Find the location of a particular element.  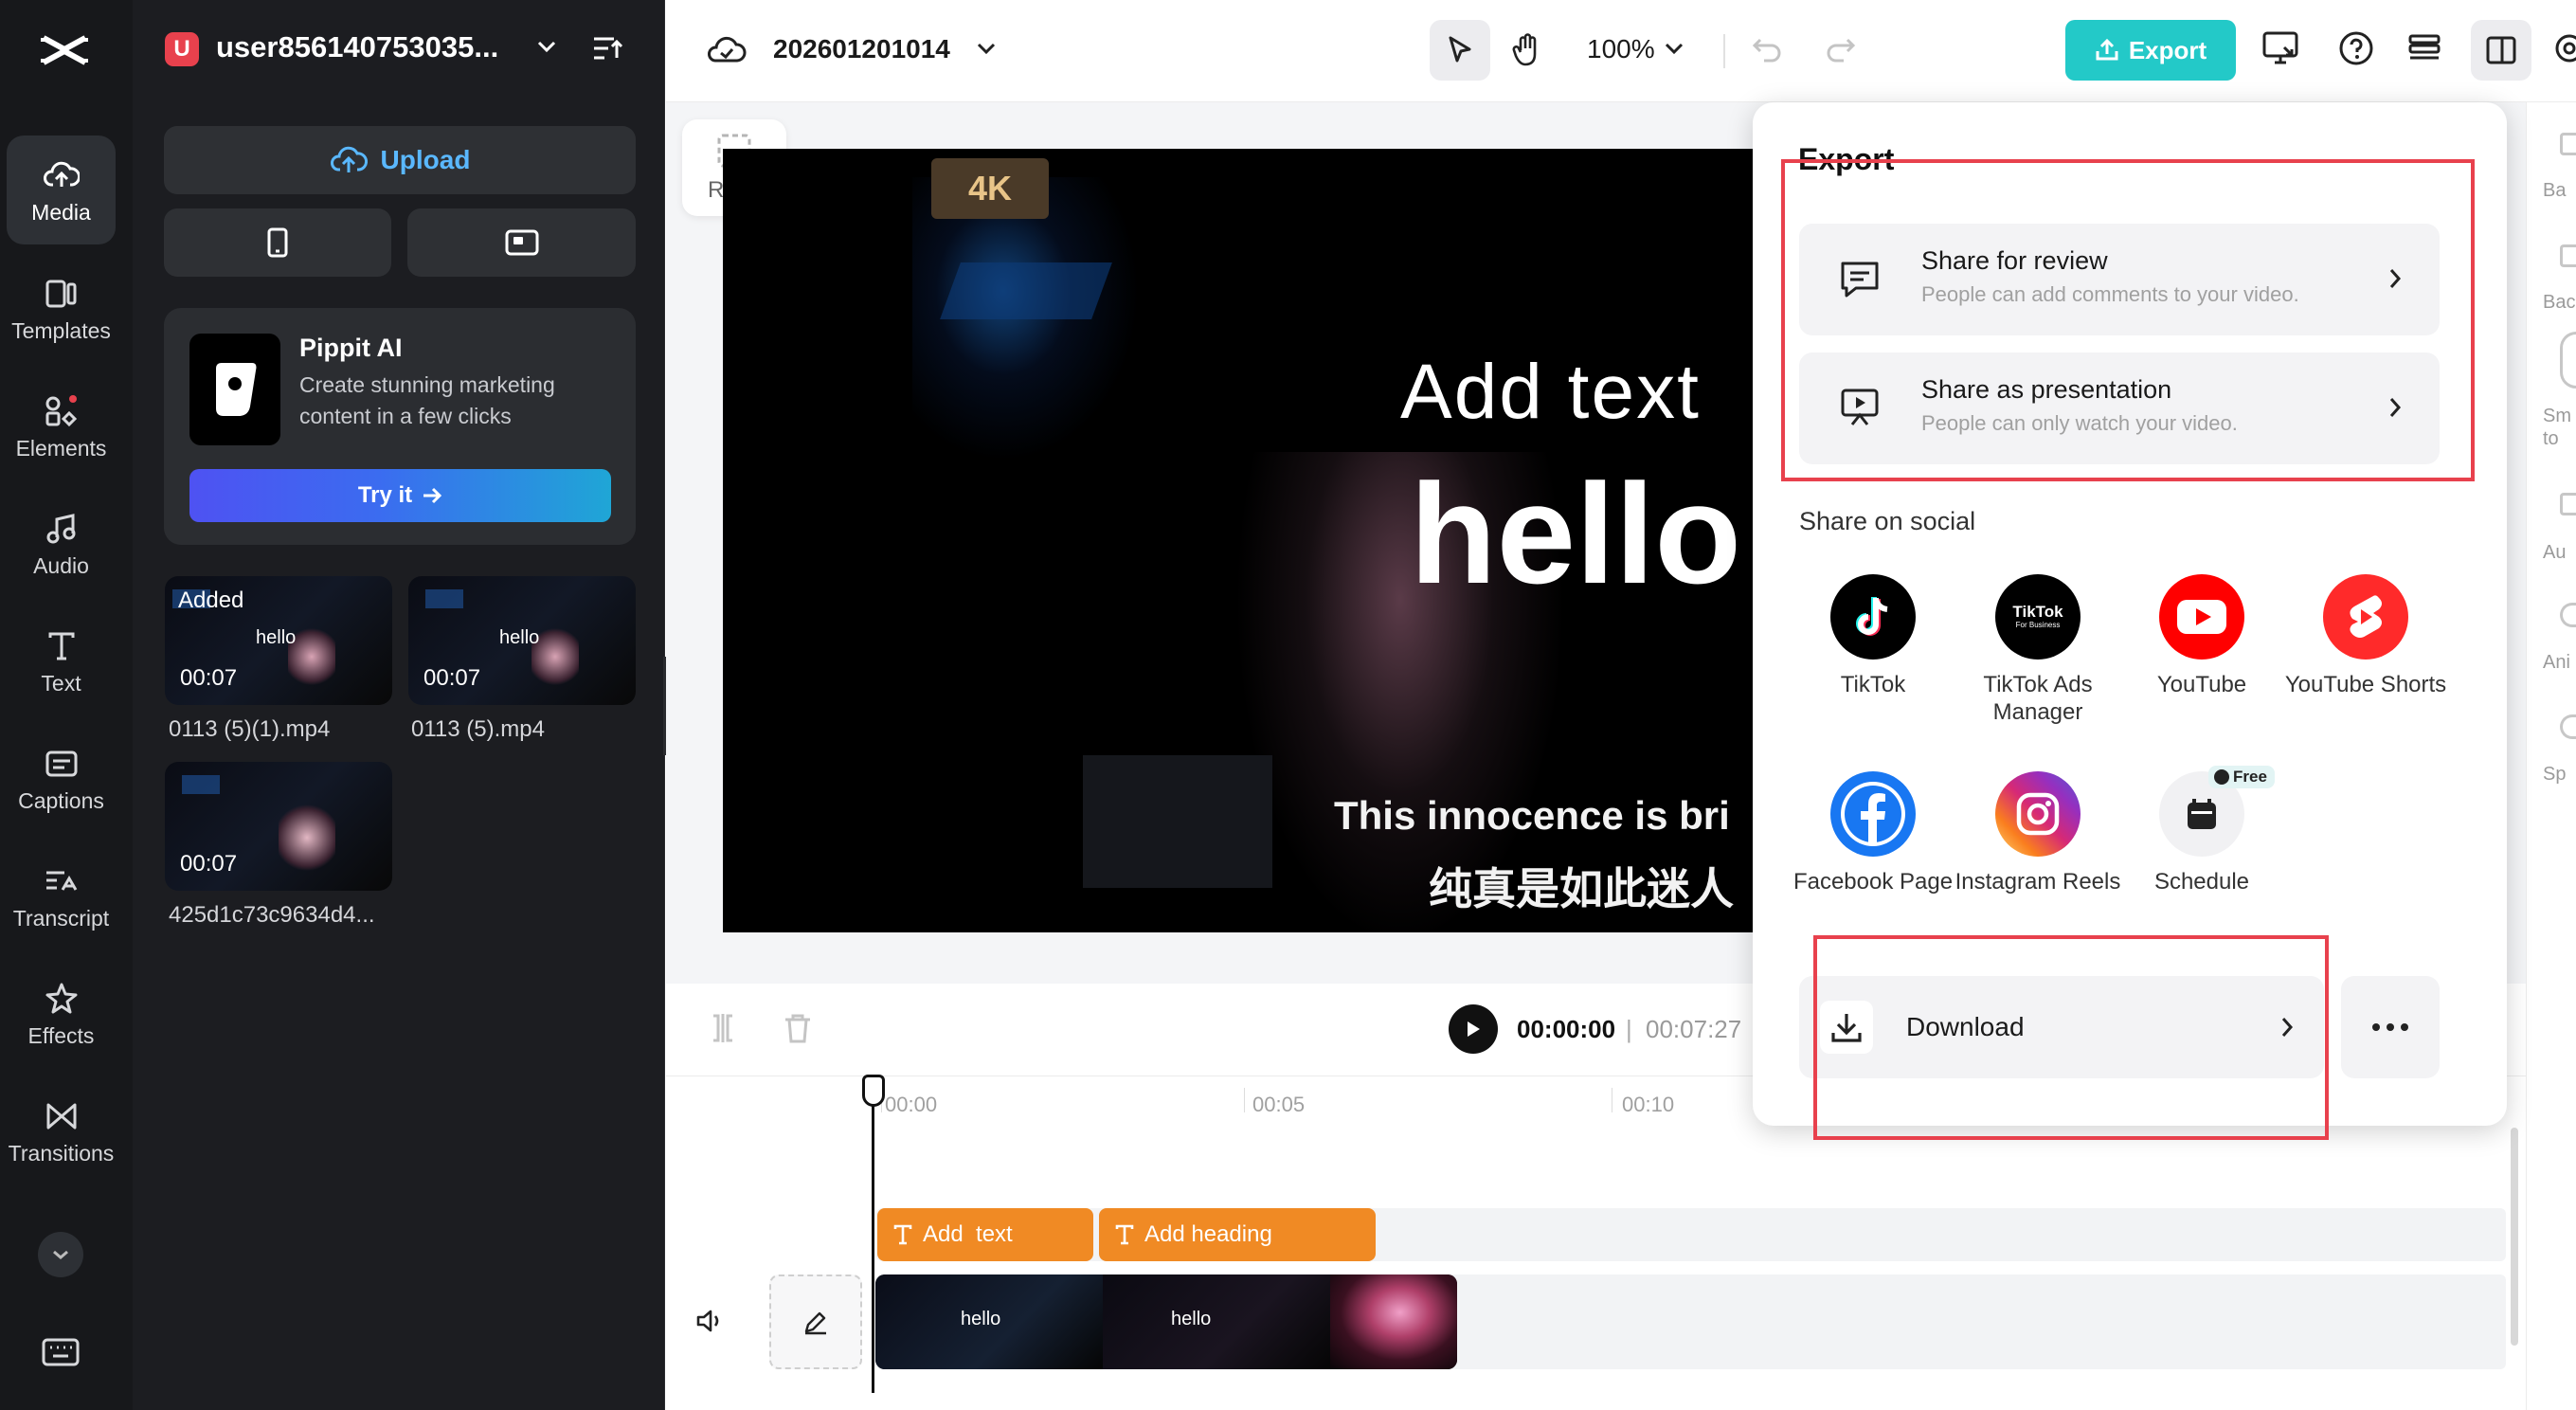

social-youtube: YouTube is located at coordinates (2202, 636).